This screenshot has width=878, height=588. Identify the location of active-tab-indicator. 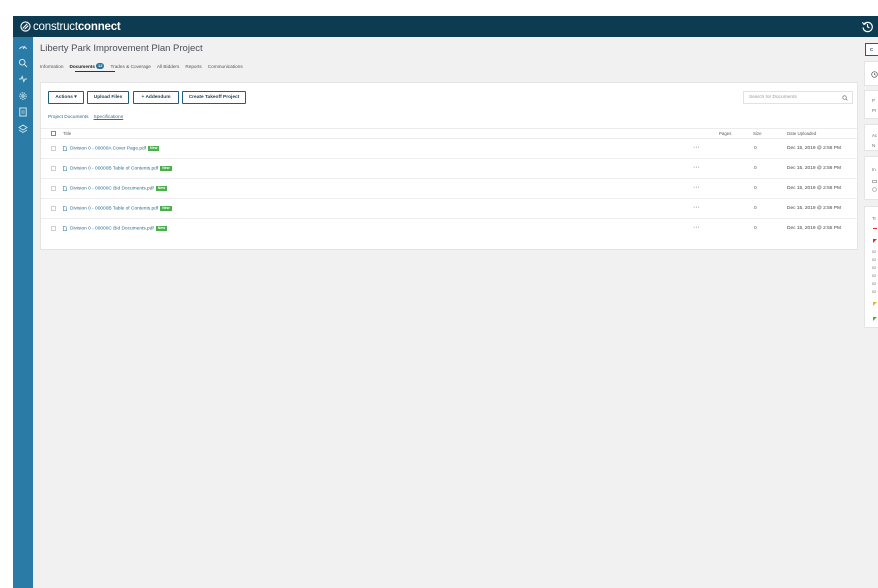
(95, 71).